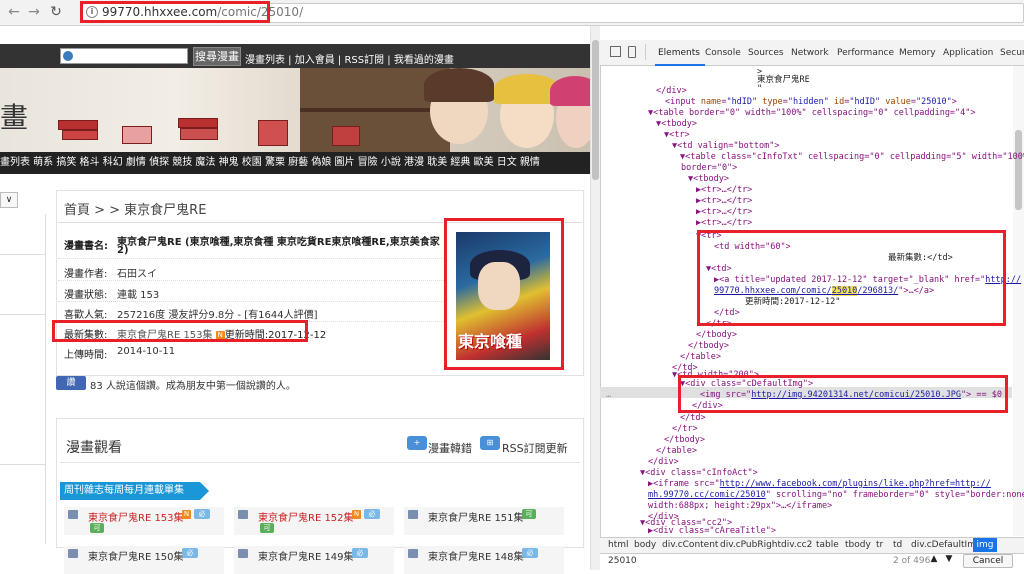 This screenshot has width=1024, height=574. What do you see at coordinates (618, 545) in the screenshot?
I see `crumb-html: html` at bounding box center [618, 545].